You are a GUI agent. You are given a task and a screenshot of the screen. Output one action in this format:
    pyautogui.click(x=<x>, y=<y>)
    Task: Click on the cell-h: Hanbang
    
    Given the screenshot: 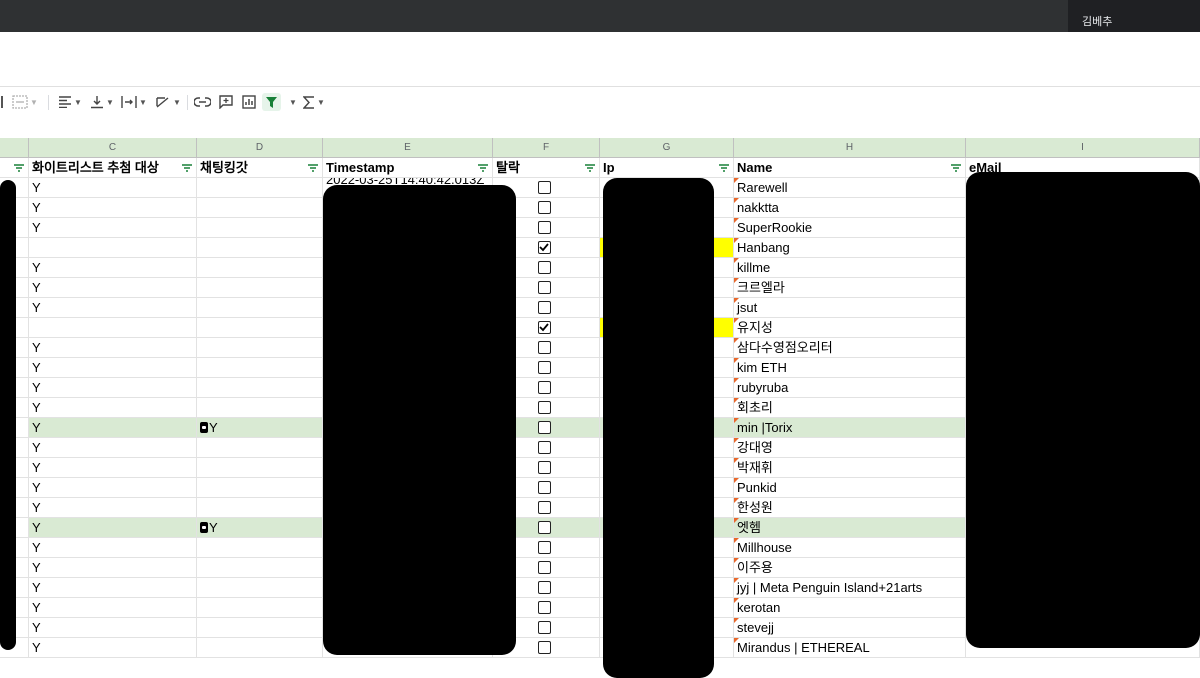 What is the action you would take?
    pyautogui.click(x=850, y=248)
    